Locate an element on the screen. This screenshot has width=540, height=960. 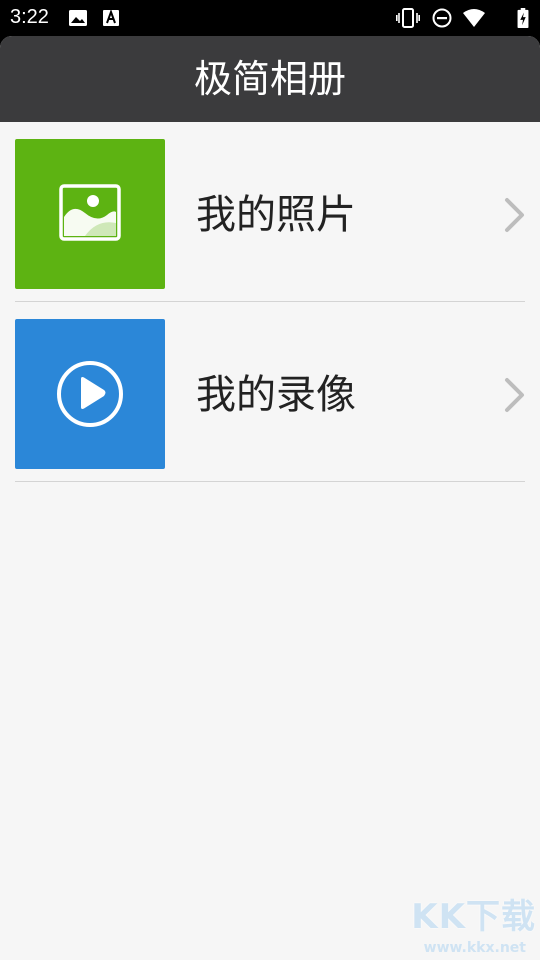
font-a-icon is located at coordinates (111, 17).